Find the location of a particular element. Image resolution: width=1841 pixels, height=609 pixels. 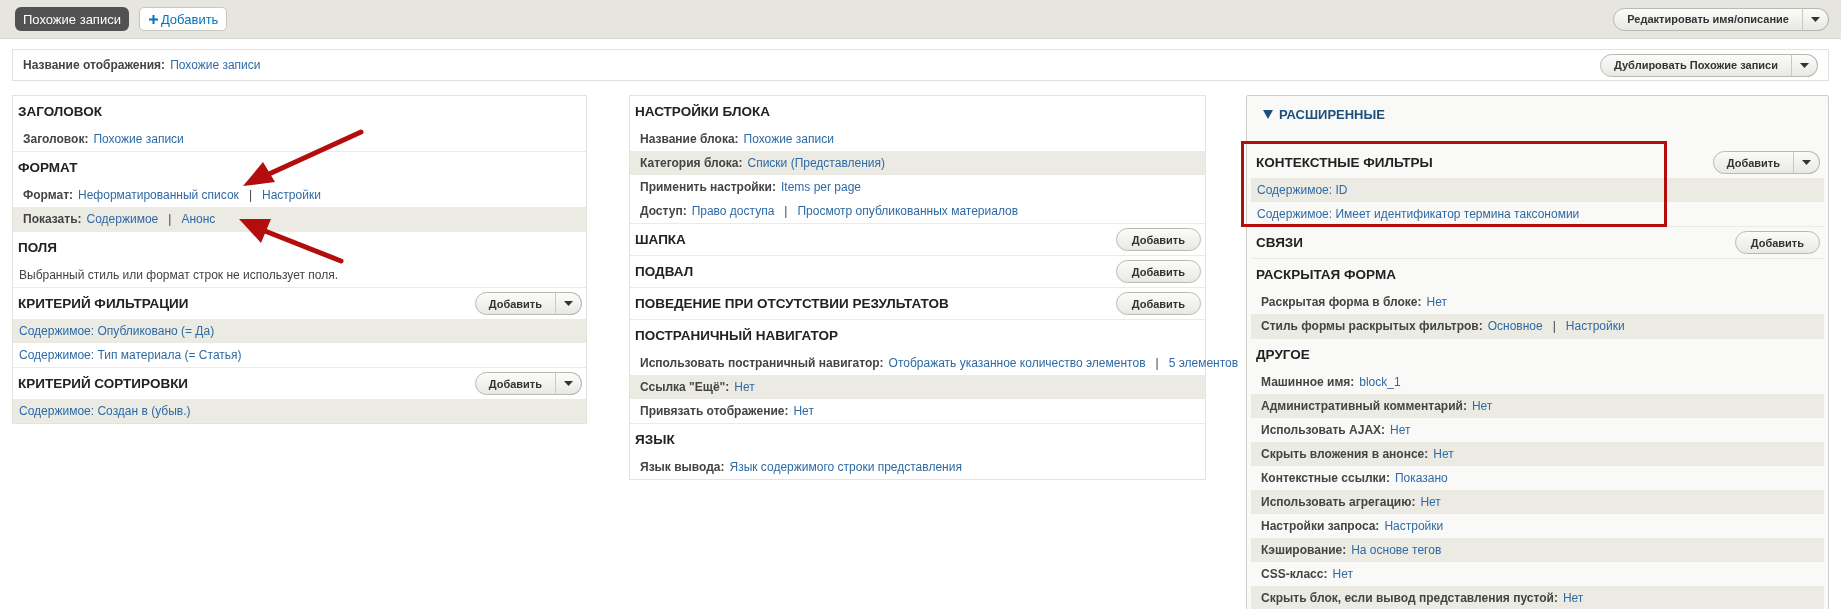

display-tab: Похожие записи is located at coordinates (72, 19).